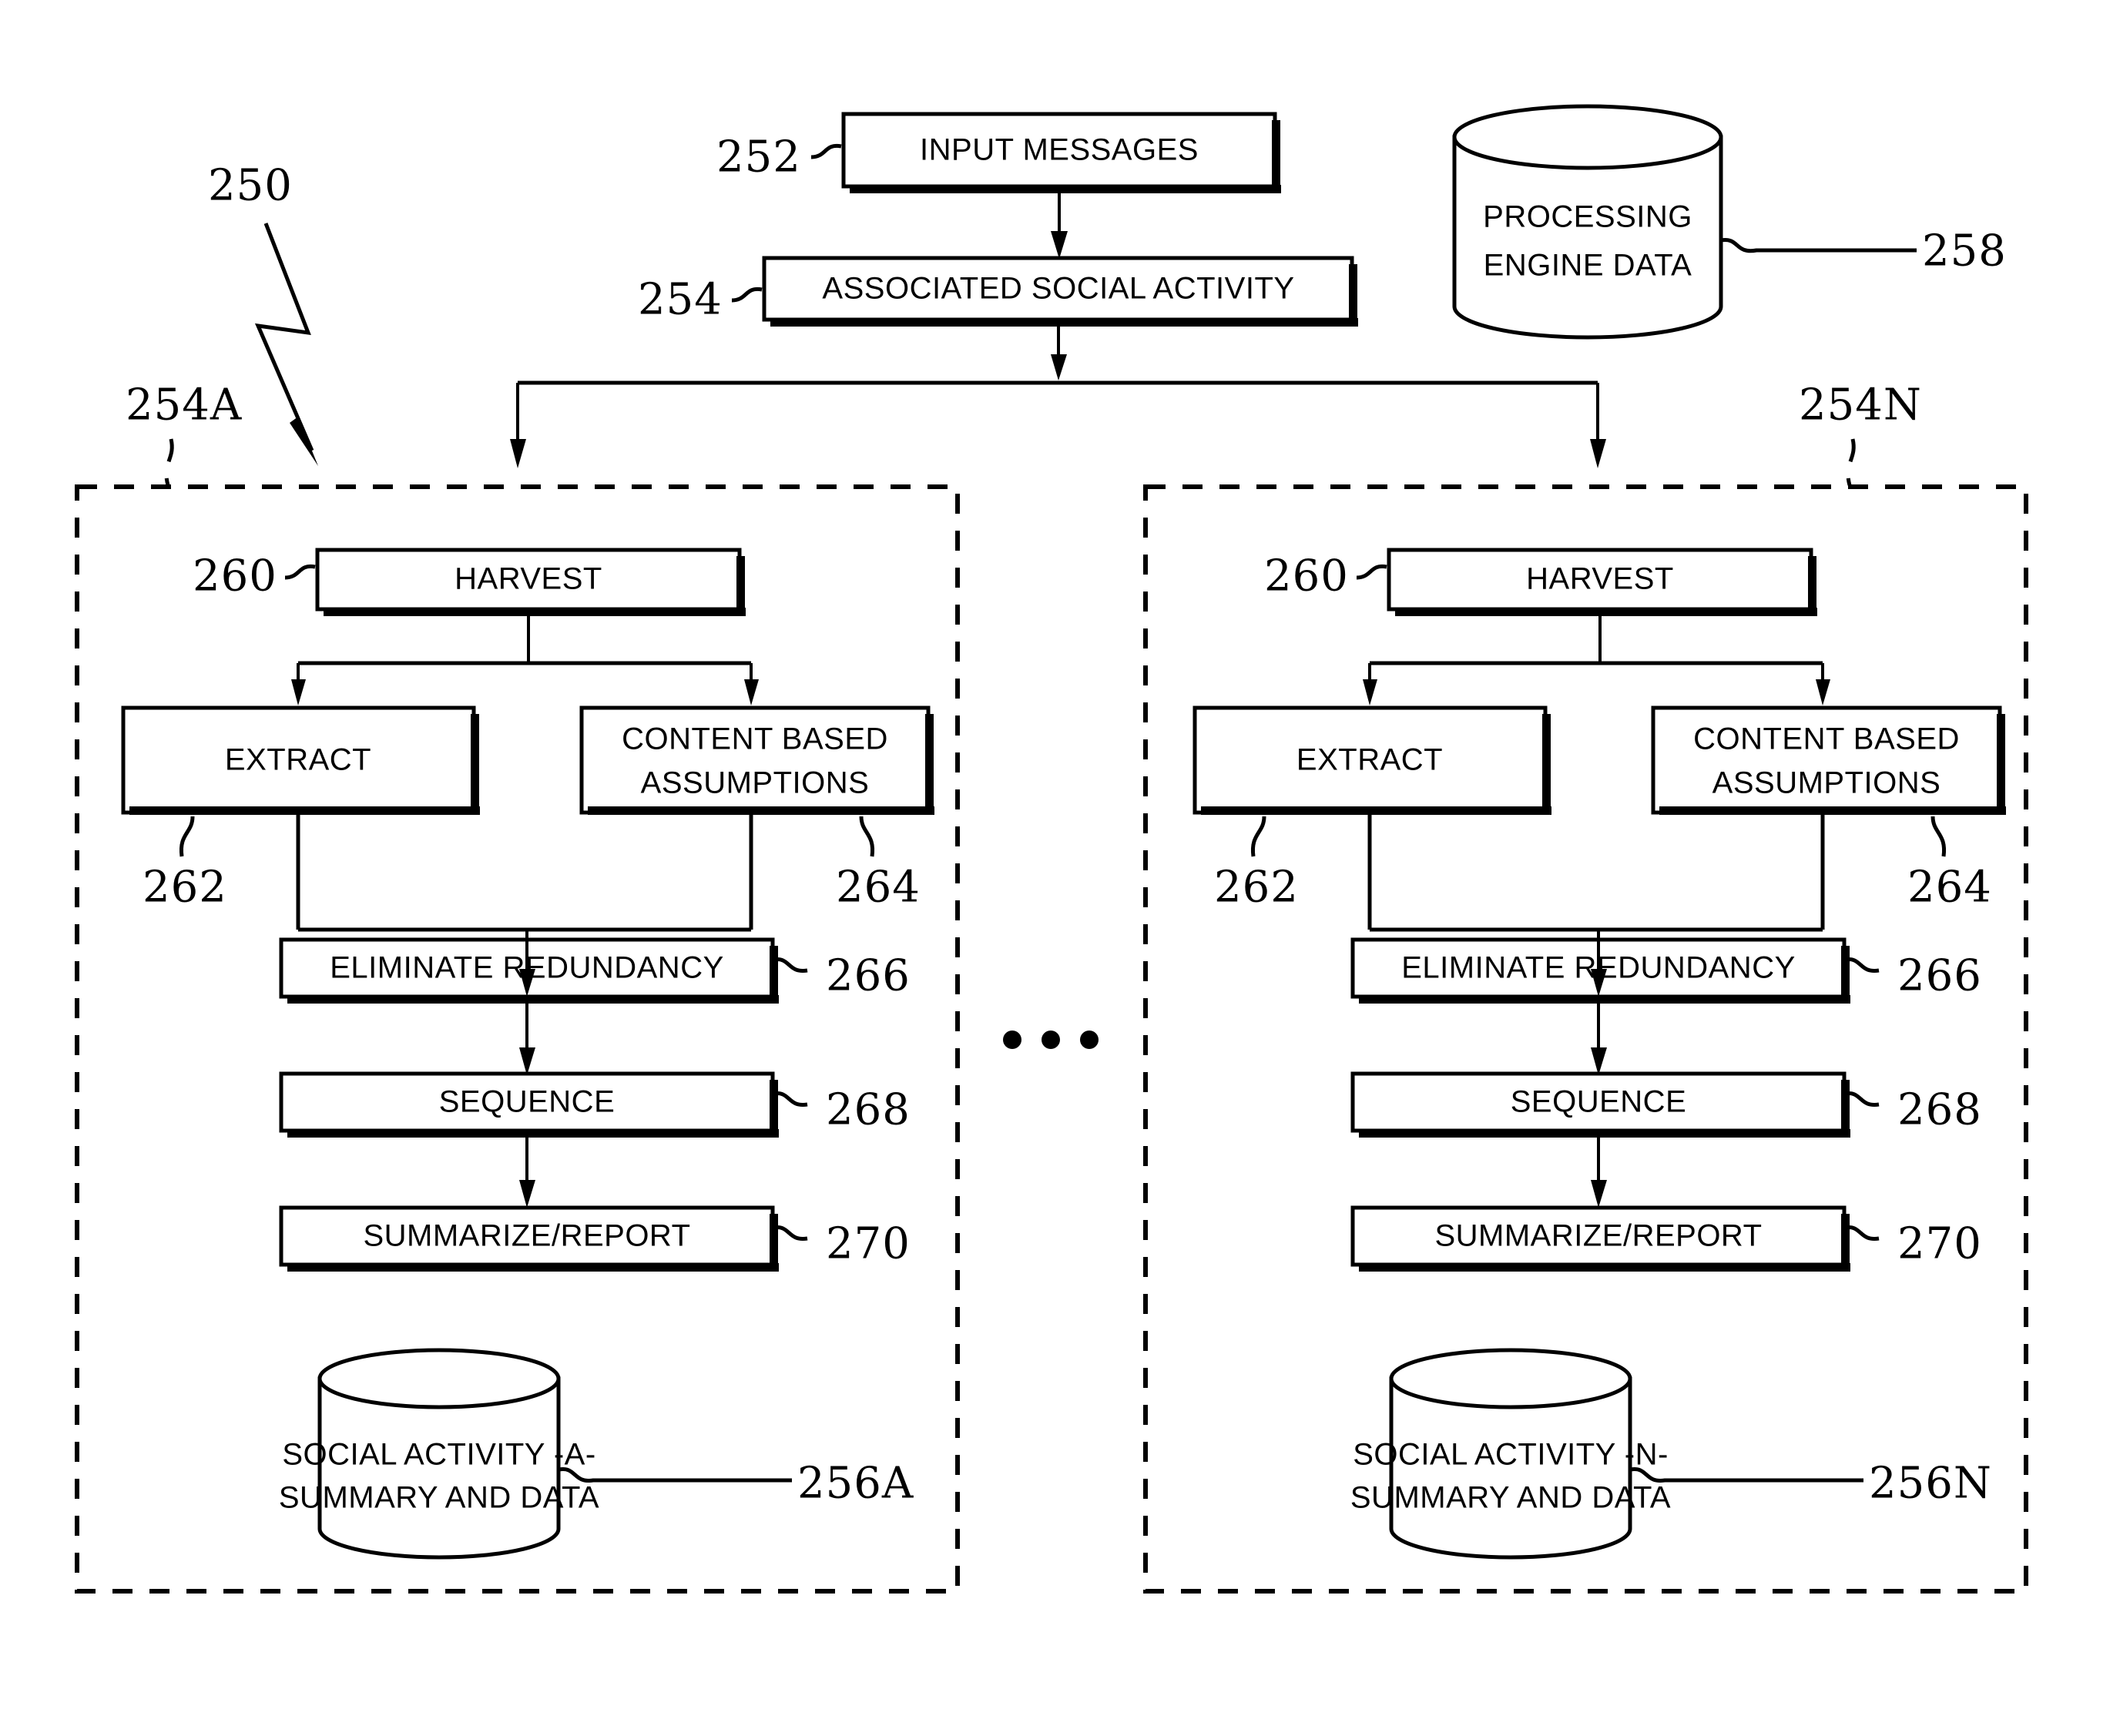 The height and width of the screenshot is (1736, 2120). I want to click on ref-270-a: 270, so click(868, 1244).